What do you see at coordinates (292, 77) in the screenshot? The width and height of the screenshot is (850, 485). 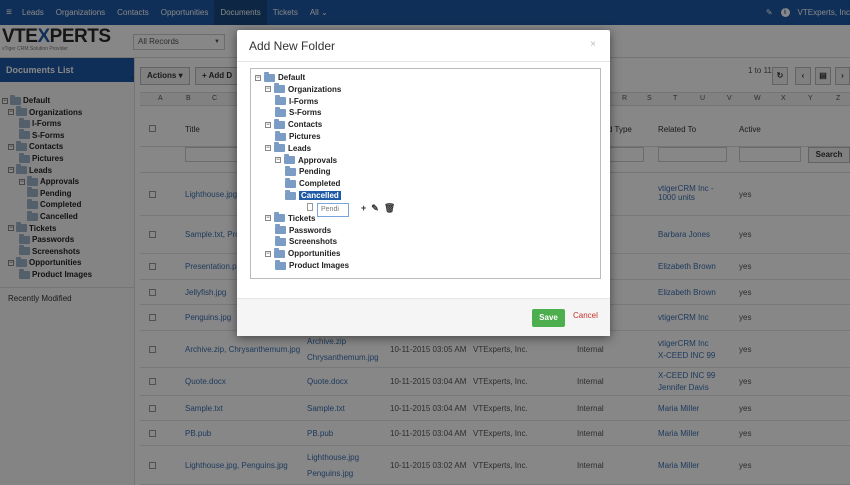 I see `folder-tree-label: Default` at bounding box center [292, 77].